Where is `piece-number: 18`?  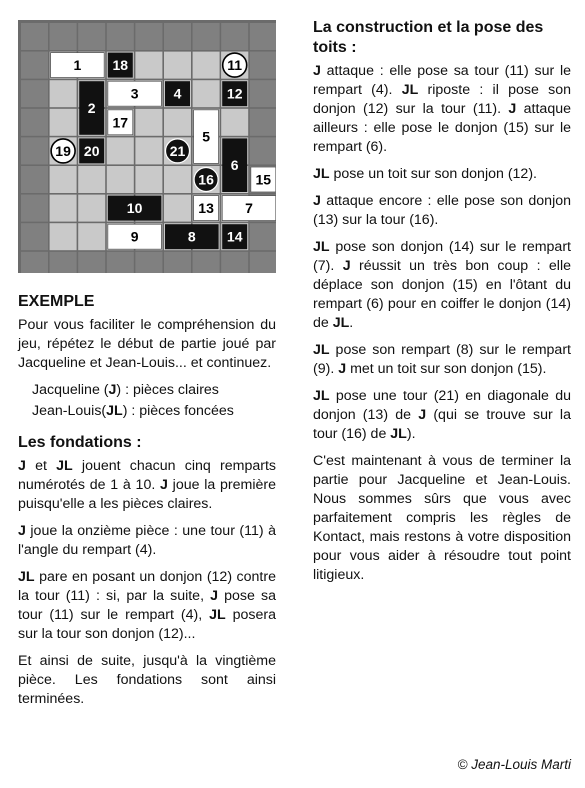
piece-number: 18 is located at coordinates (121, 65).